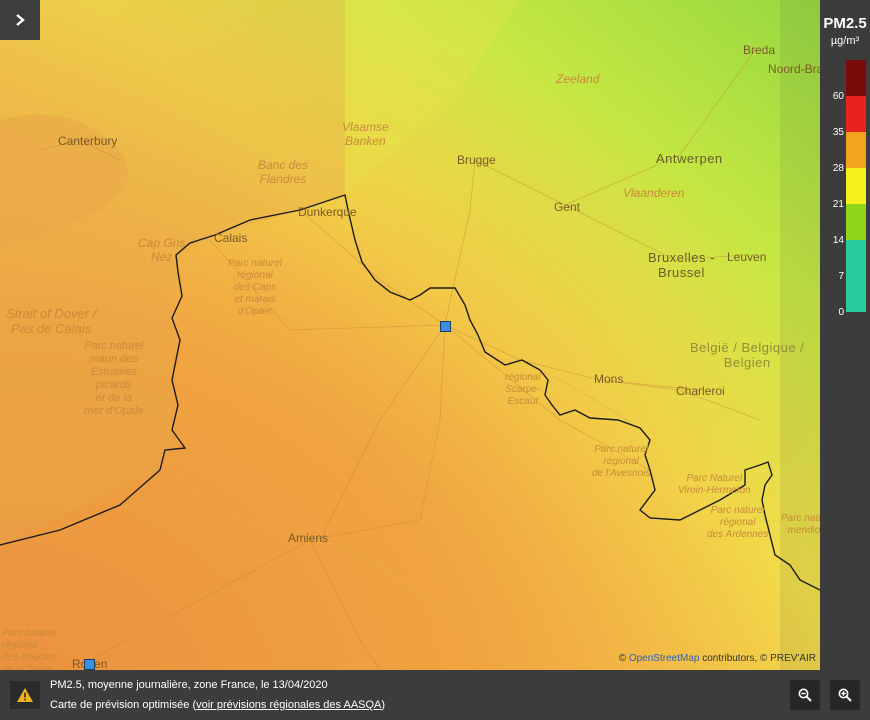 The width and height of the screenshot is (870, 720). I want to click on place-vlaanderen: Vlaanderen, so click(654, 193).